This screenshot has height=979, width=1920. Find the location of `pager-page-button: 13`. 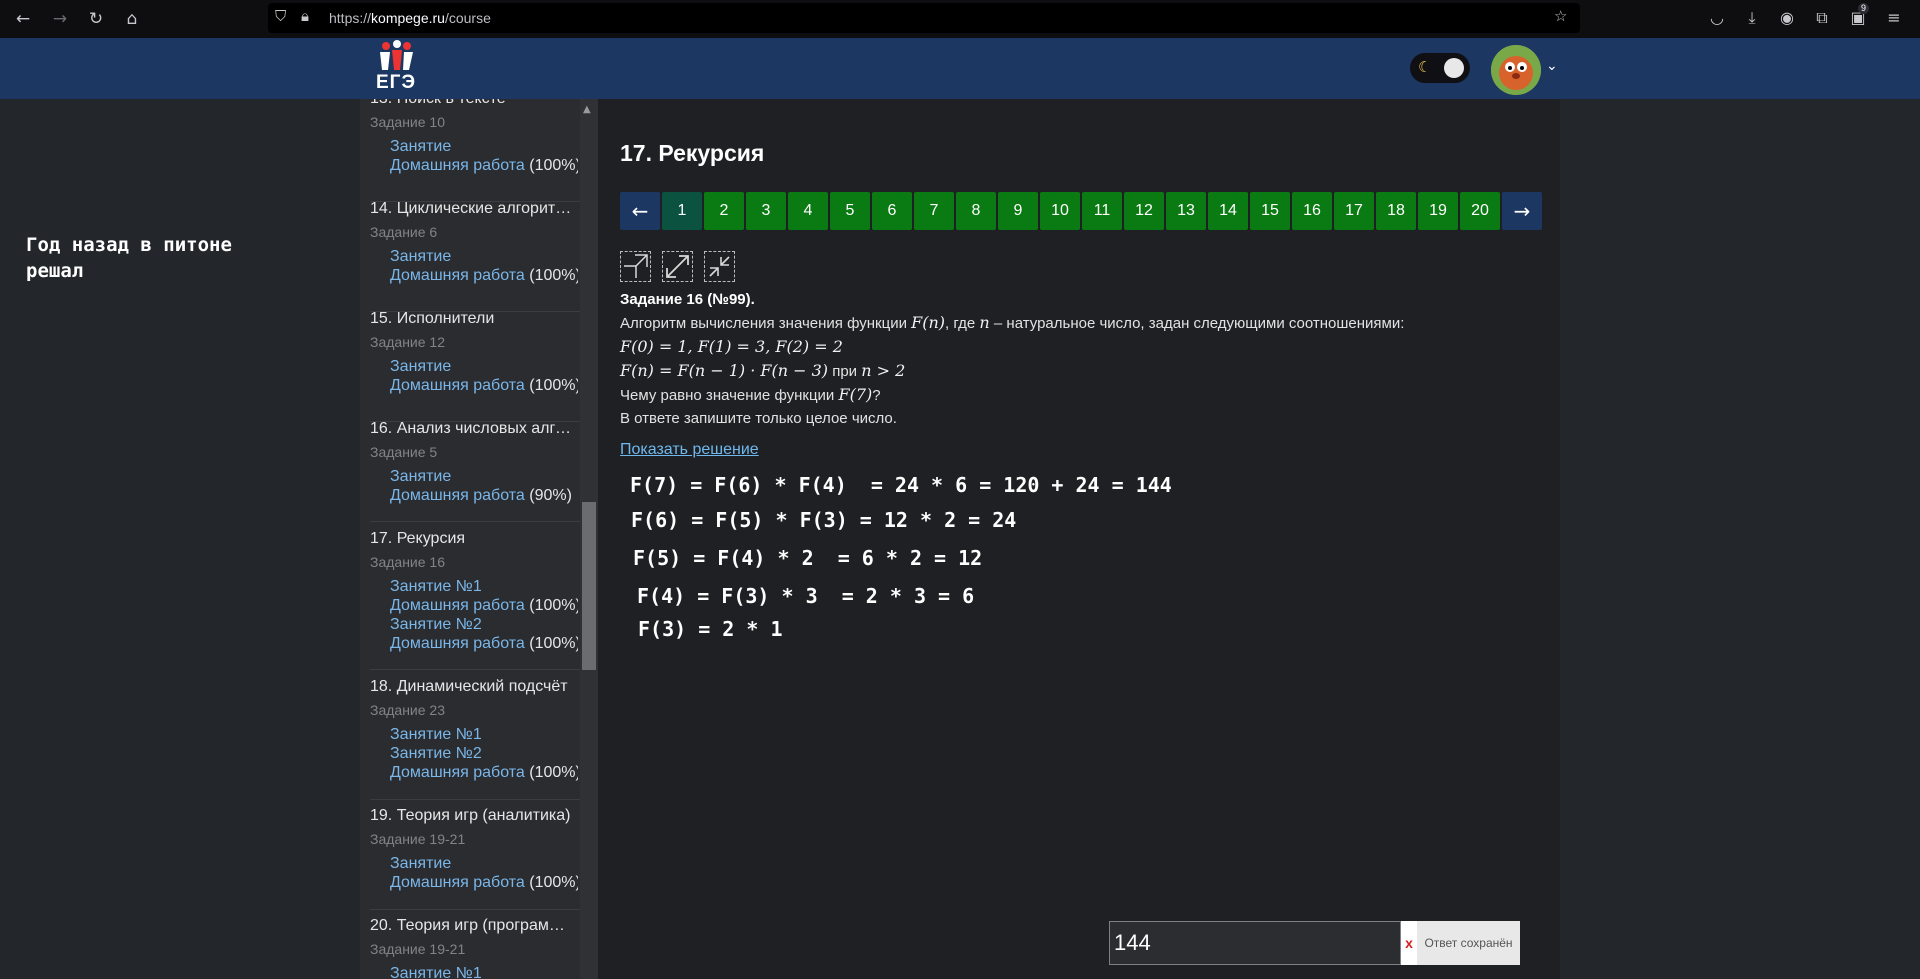

pager-page-button: 13 is located at coordinates (1186, 211).